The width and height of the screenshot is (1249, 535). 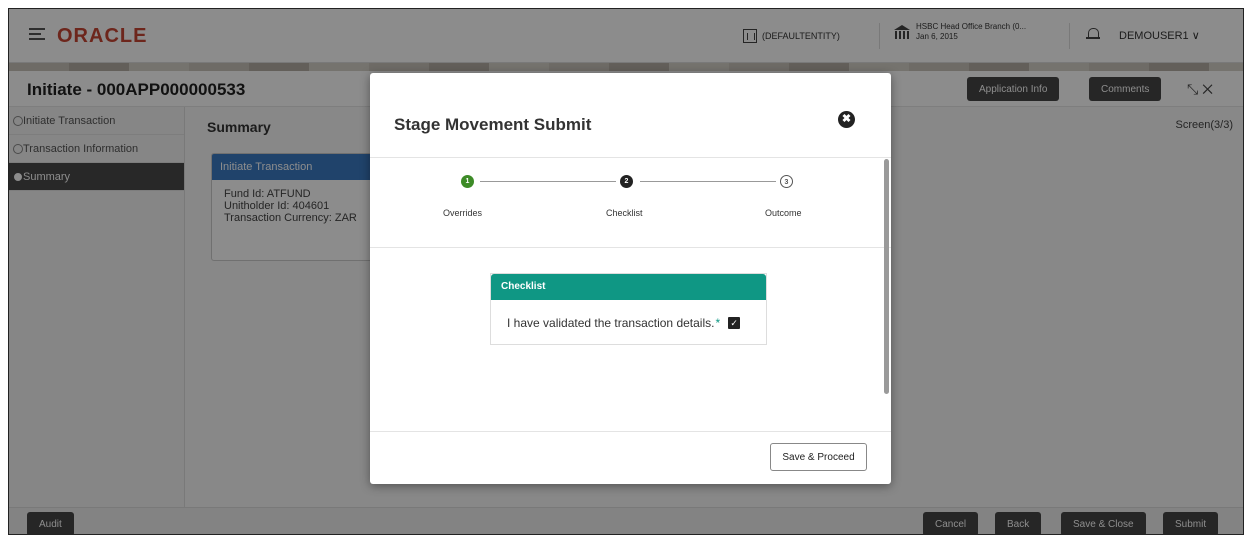 What do you see at coordinates (463, 213) in the screenshot?
I see `step-label-overrides: Overrides` at bounding box center [463, 213].